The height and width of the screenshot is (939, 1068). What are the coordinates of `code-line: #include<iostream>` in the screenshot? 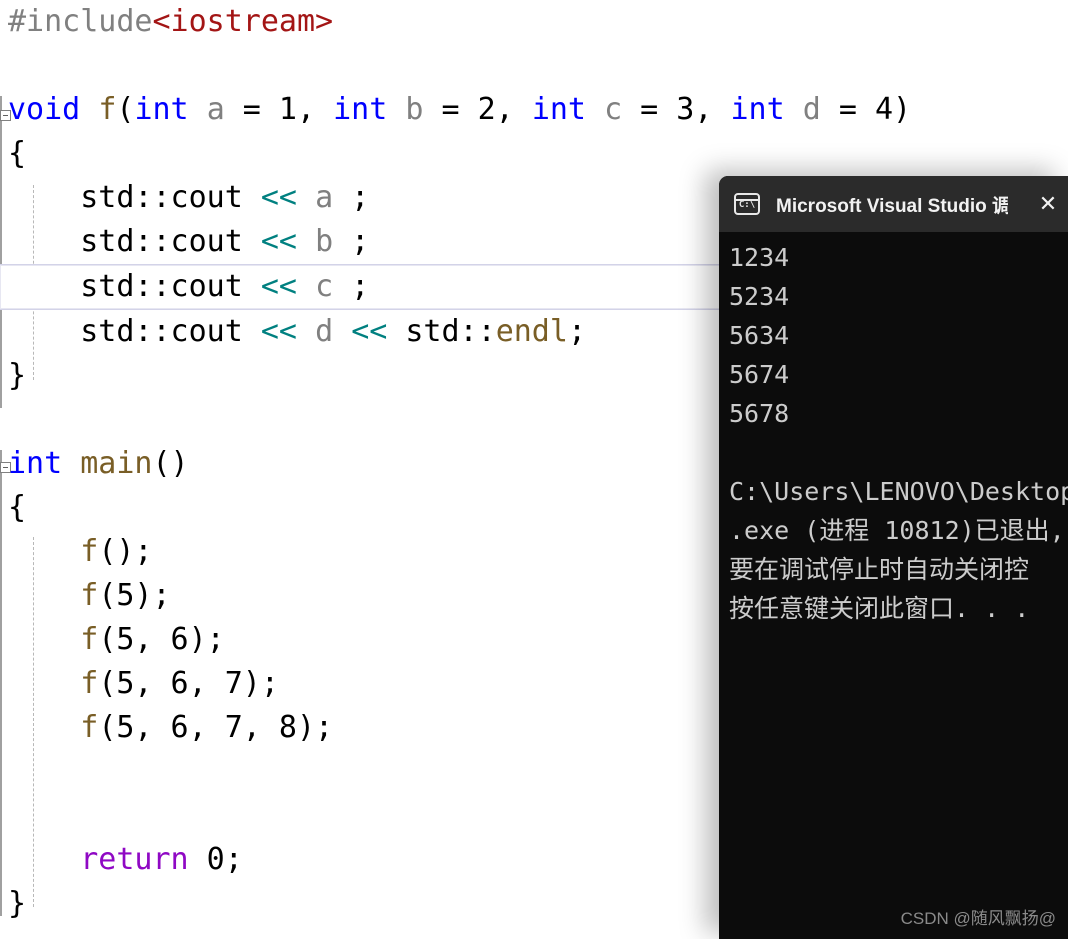 It's located at (534, 22).